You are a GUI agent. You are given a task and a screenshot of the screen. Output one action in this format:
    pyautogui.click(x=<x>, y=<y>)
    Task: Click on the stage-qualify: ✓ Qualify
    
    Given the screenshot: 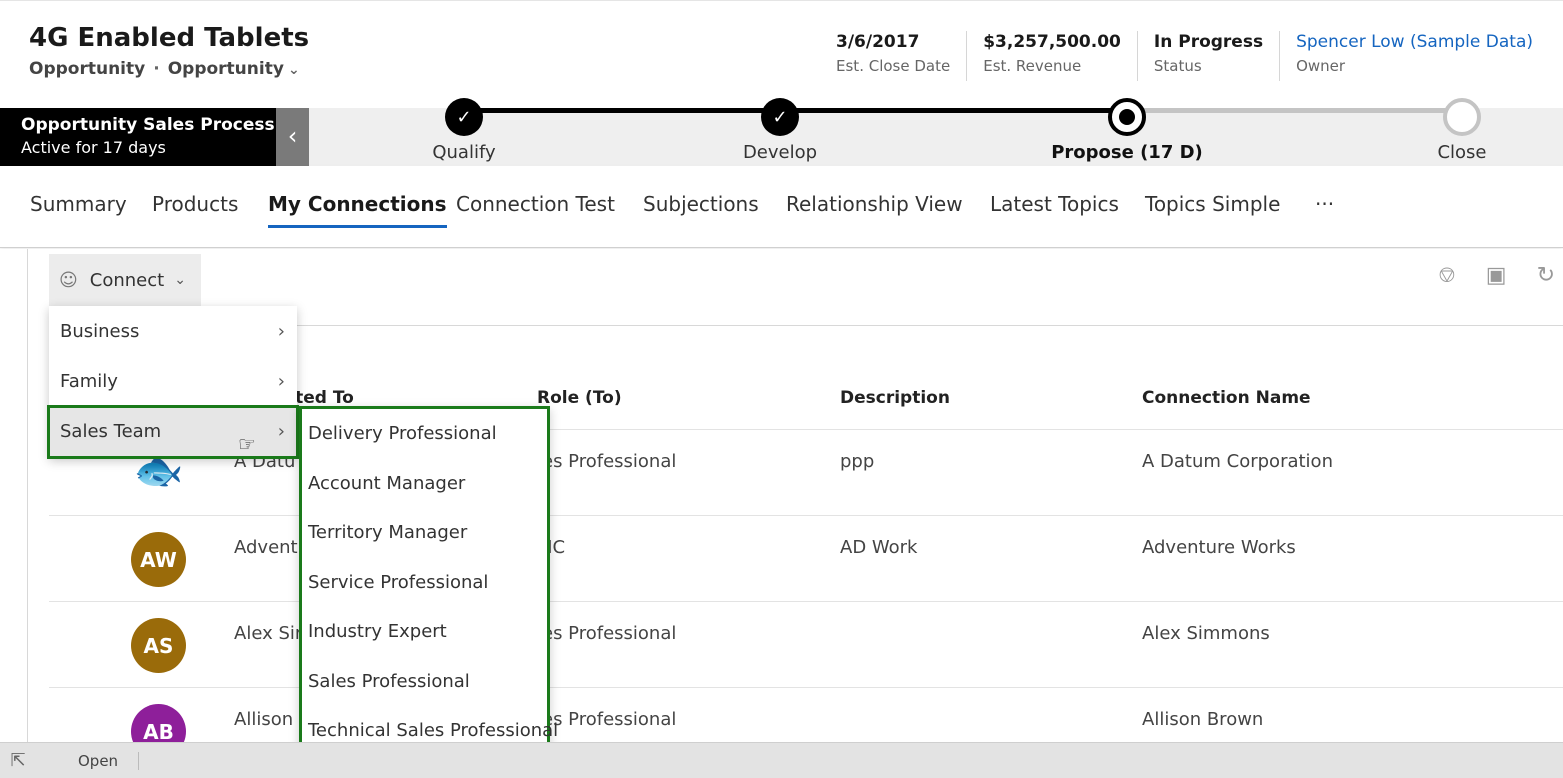 What is the action you would take?
    pyautogui.click(x=464, y=130)
    